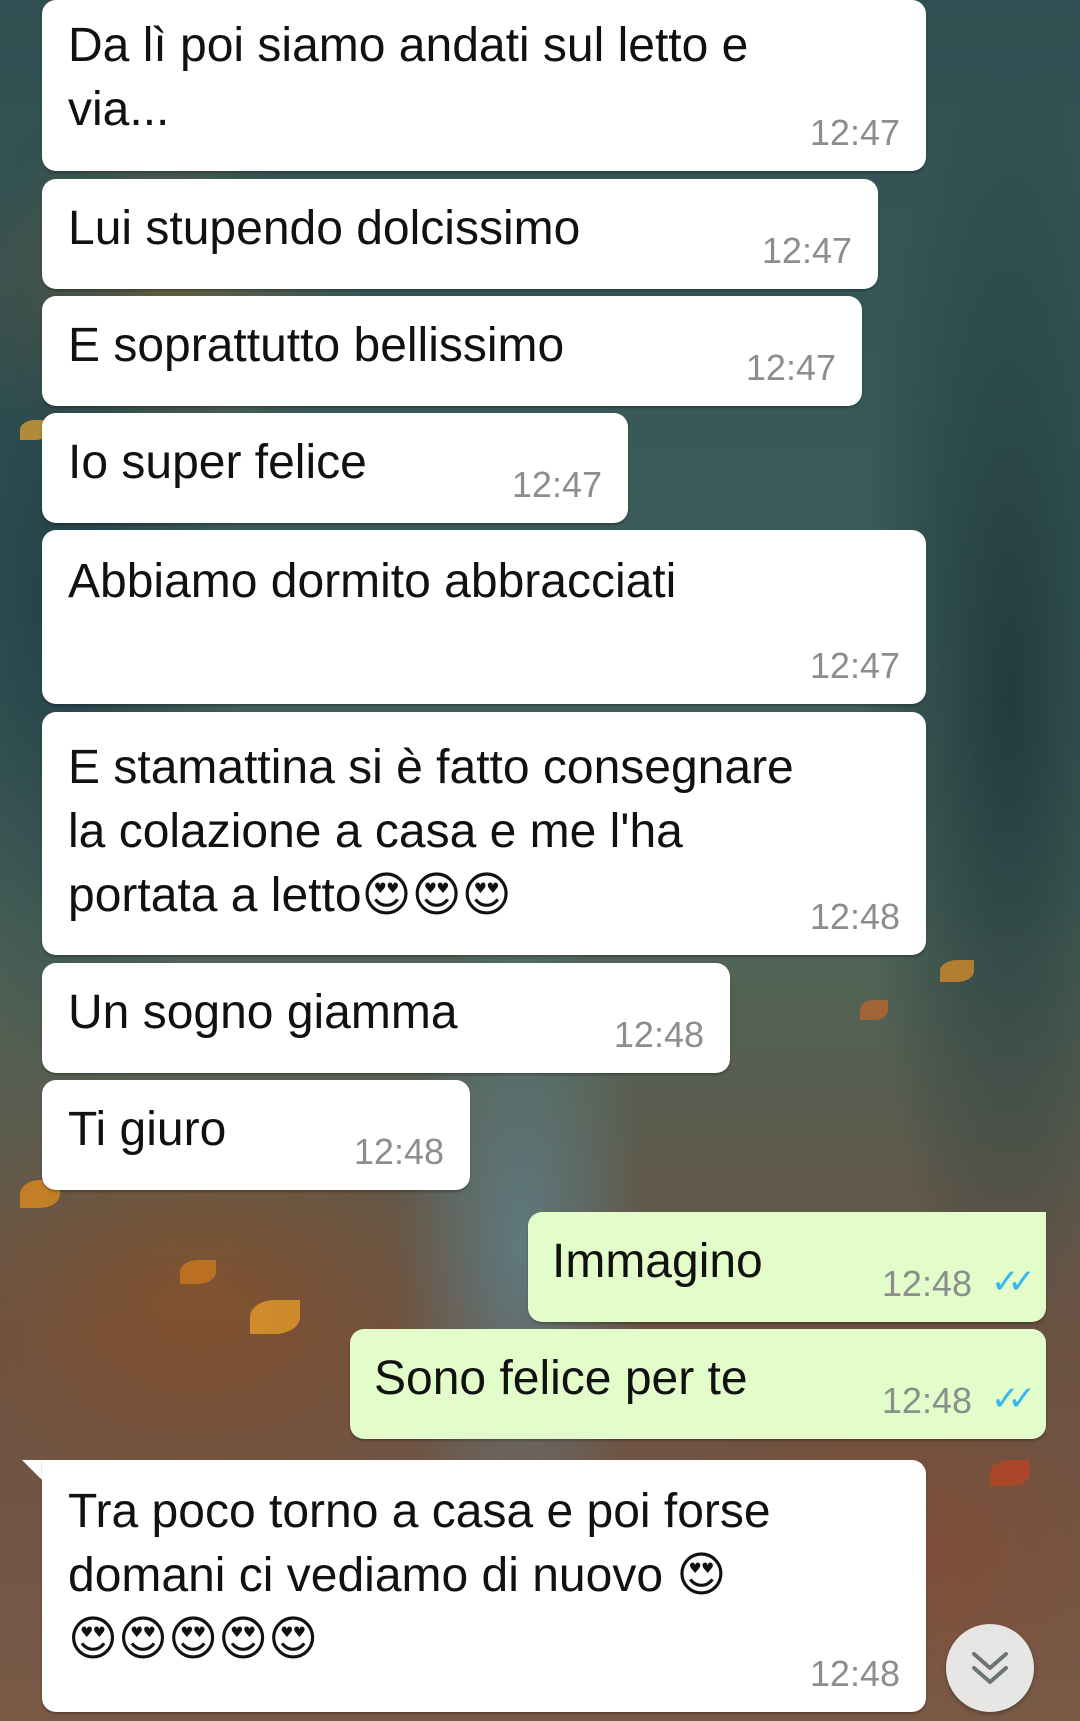  I want to click on double-chevron-down-icon, so click(990, 1668).